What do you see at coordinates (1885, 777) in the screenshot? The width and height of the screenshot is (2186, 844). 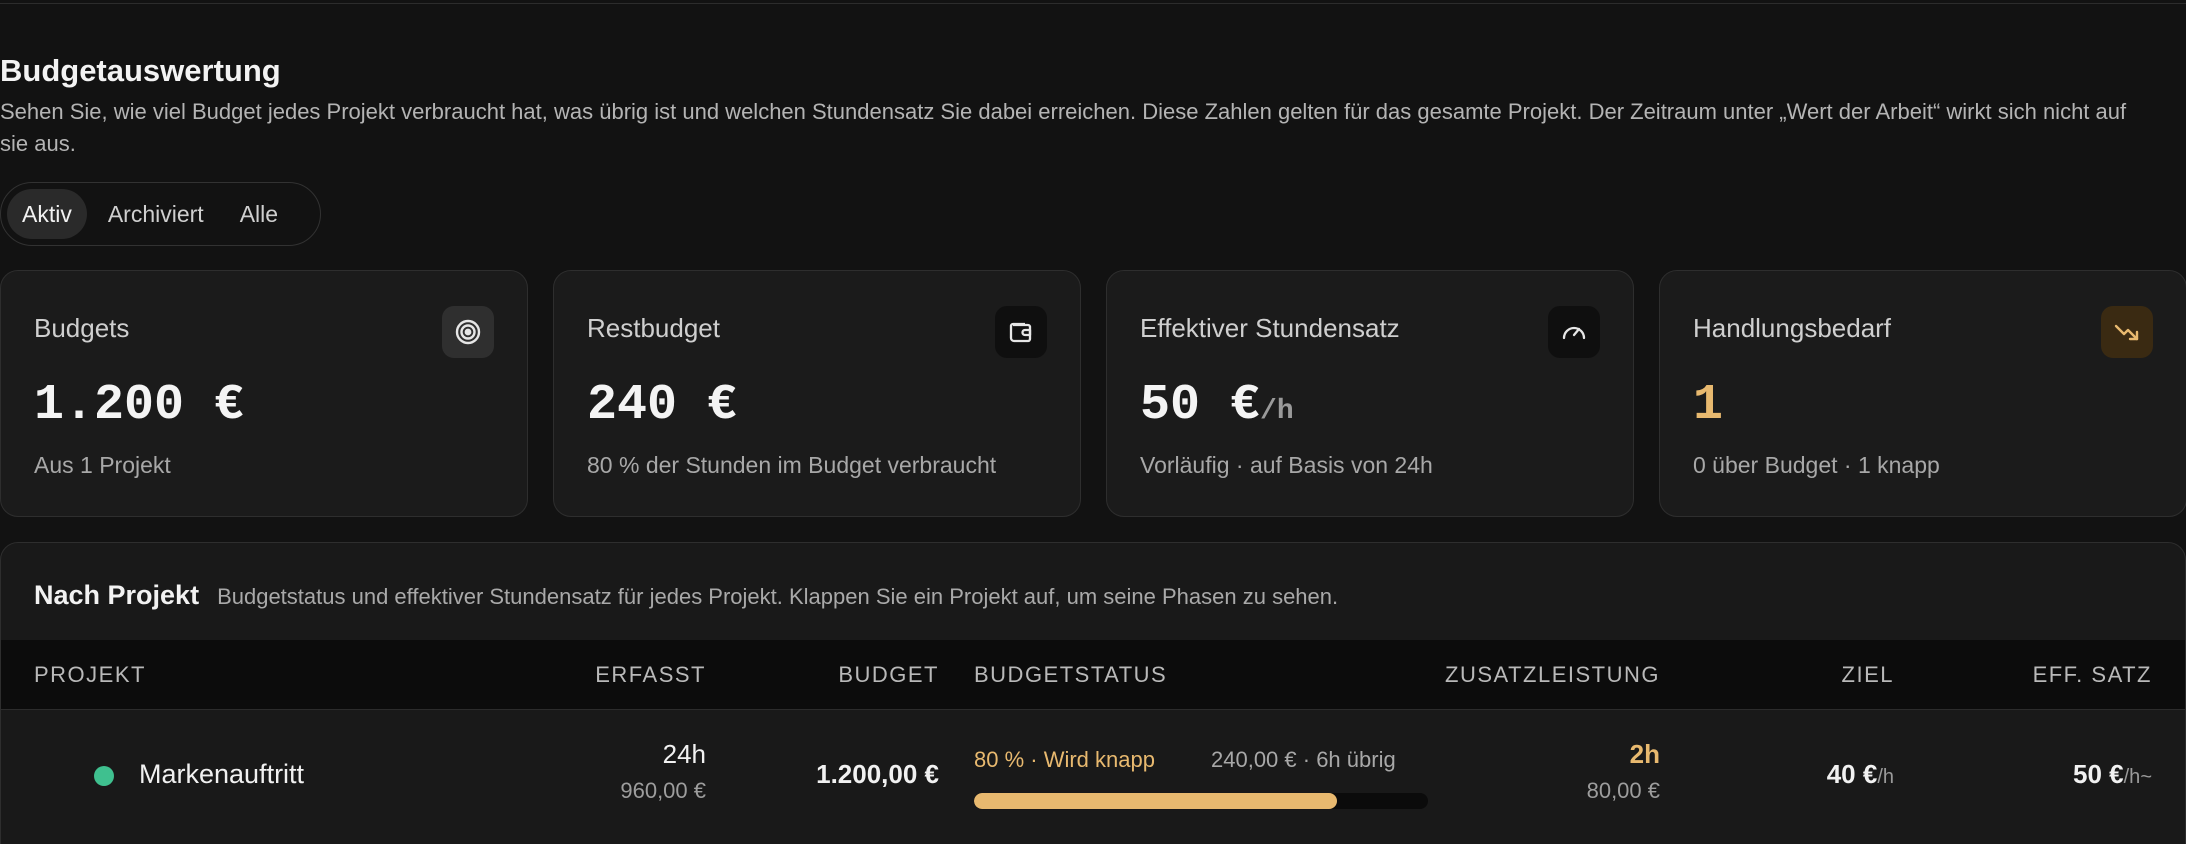 I see `target-unit: /h` at bounding box center [1885, 777].